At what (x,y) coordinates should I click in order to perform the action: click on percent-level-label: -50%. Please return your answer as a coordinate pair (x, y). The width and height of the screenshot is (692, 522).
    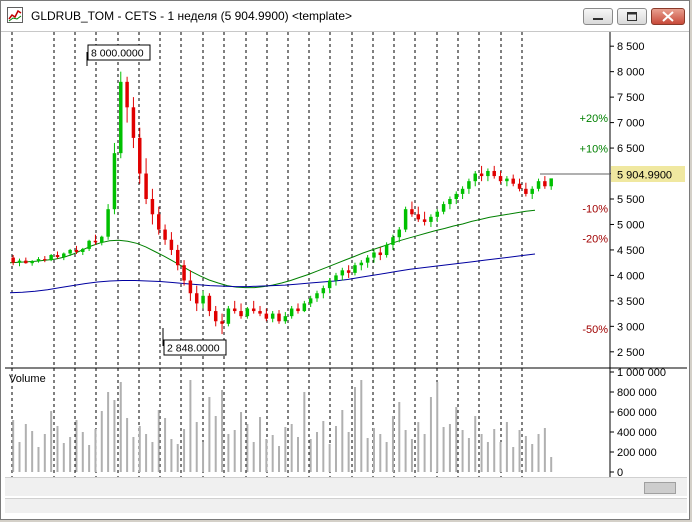
    Looking at the image, I should click on (595, 330).